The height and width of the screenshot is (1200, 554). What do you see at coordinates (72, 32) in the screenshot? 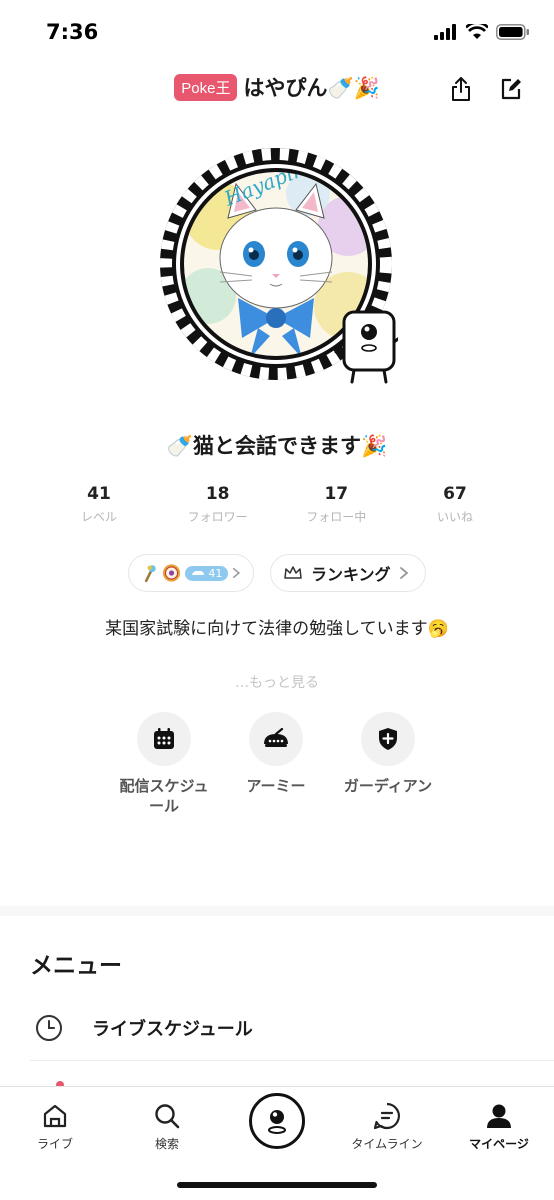
I see `status-time: 7:36` at bounding box center [72, 32].